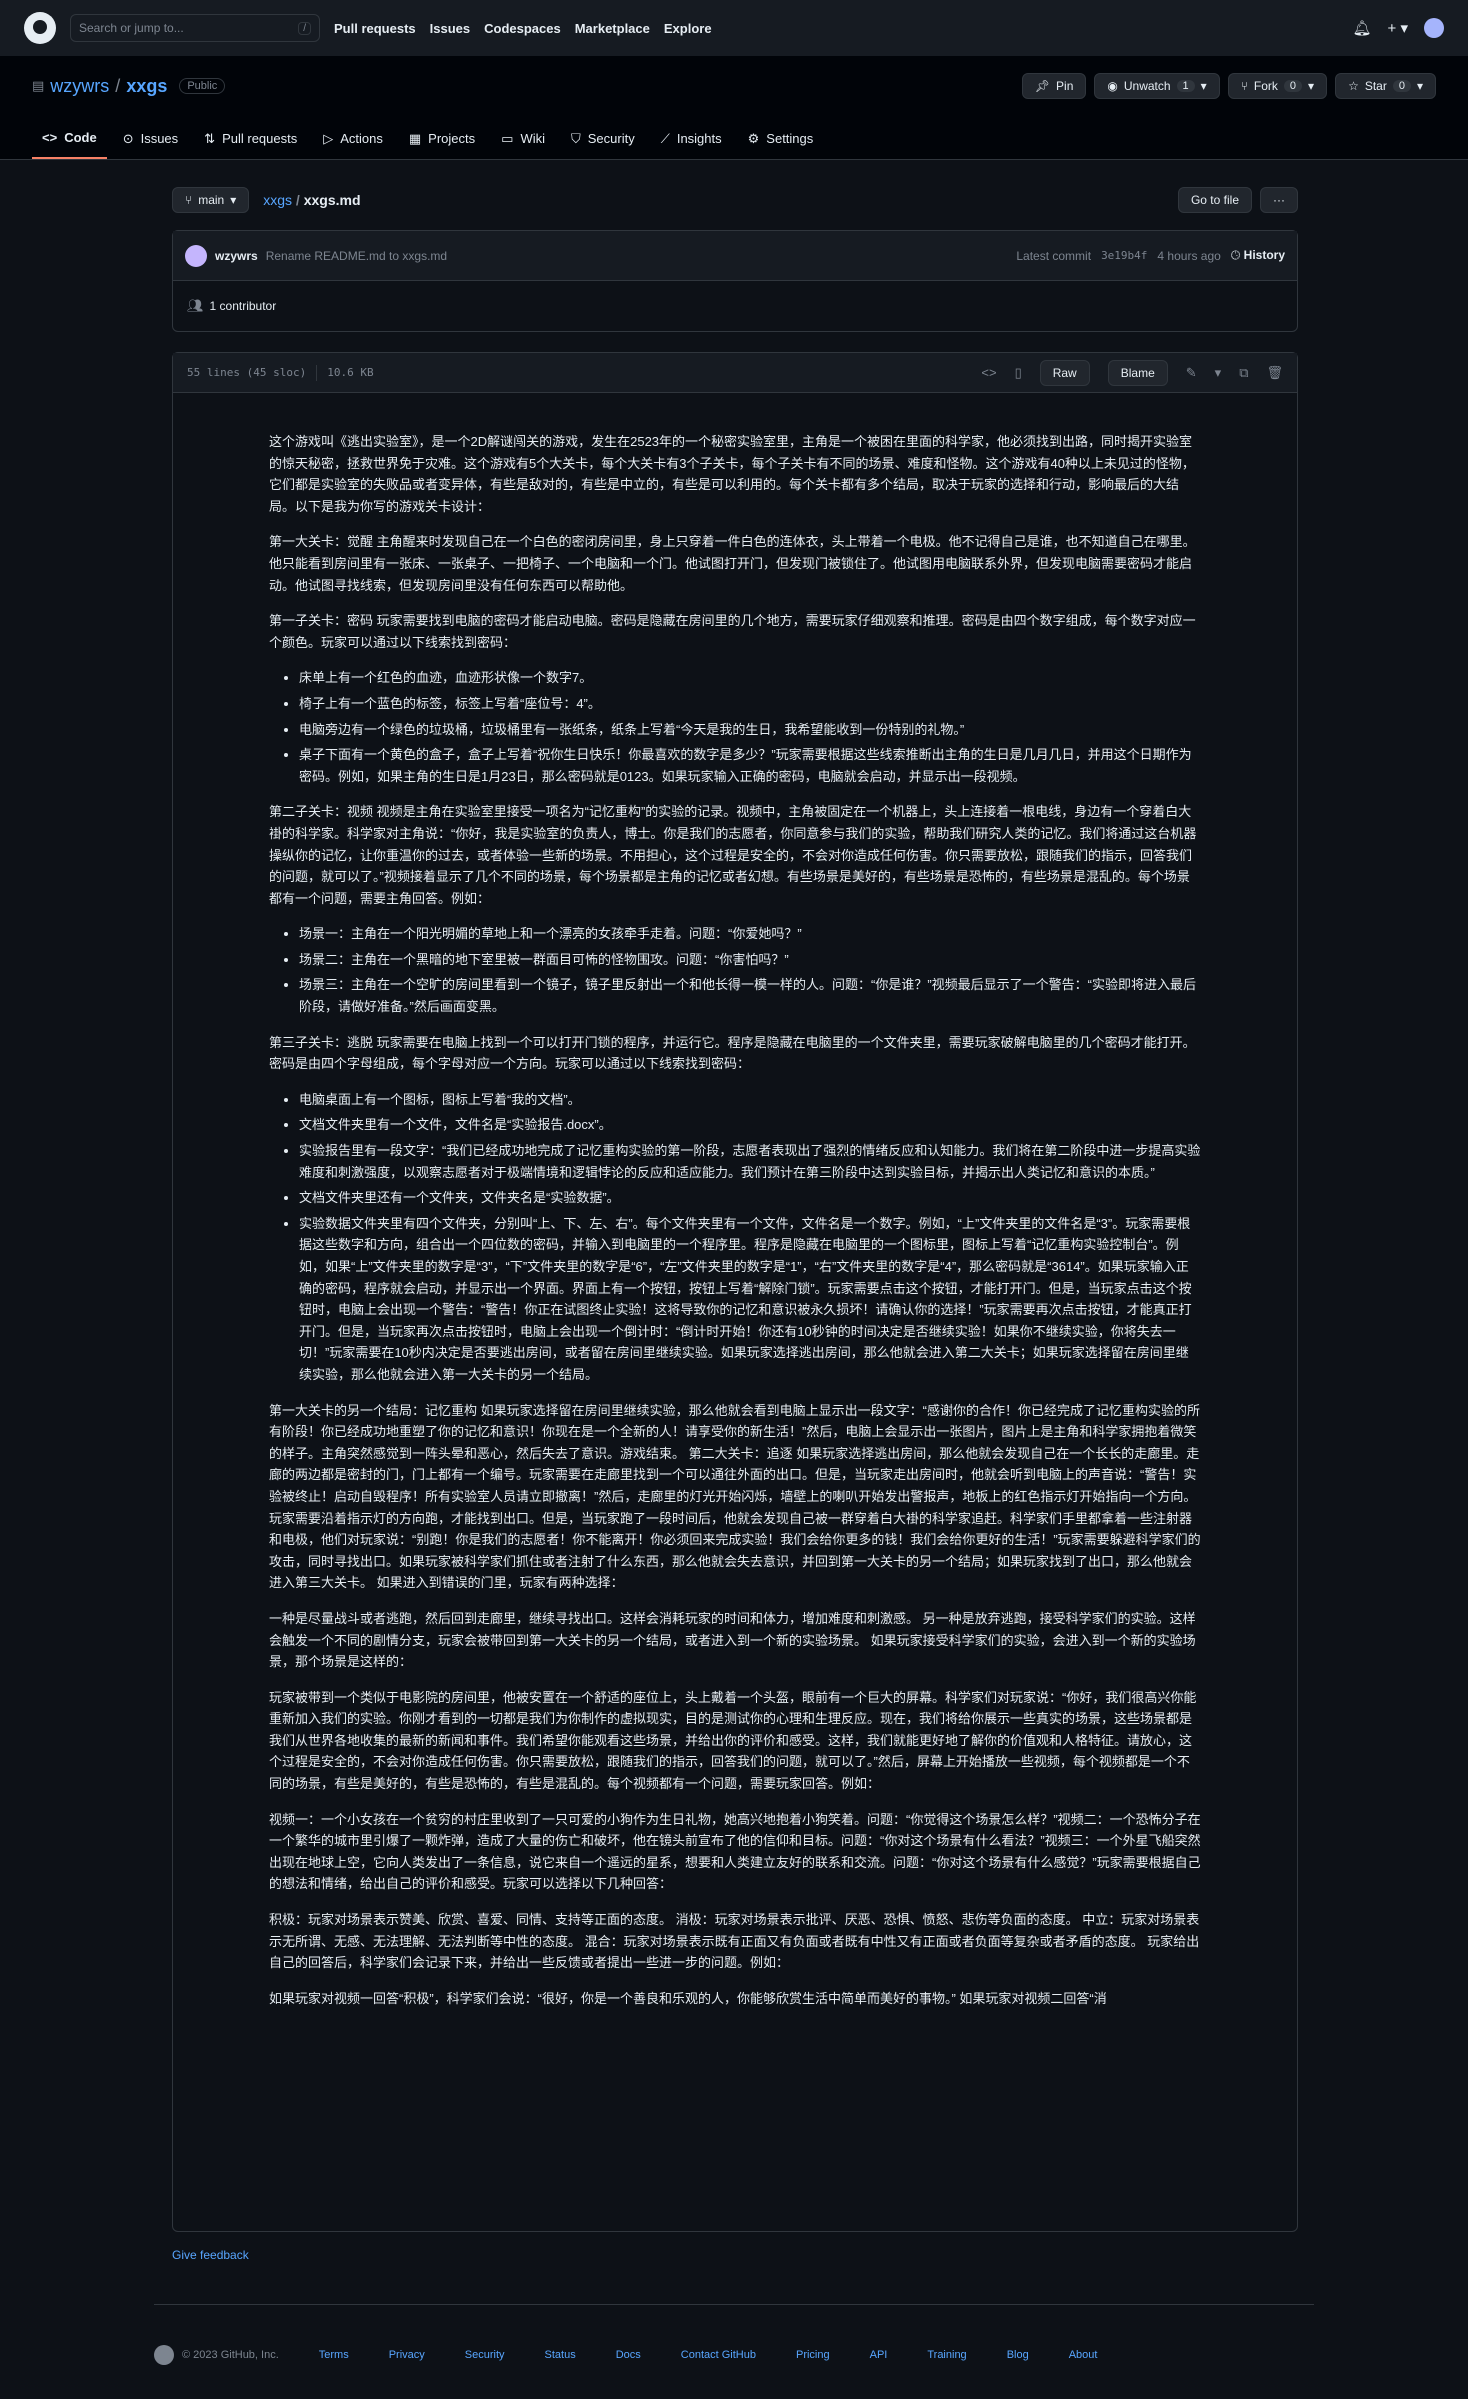  Describe the element at coordinates (1235, 255) in the screenshot. I see `clock-icon: 🕓︎` at that location.